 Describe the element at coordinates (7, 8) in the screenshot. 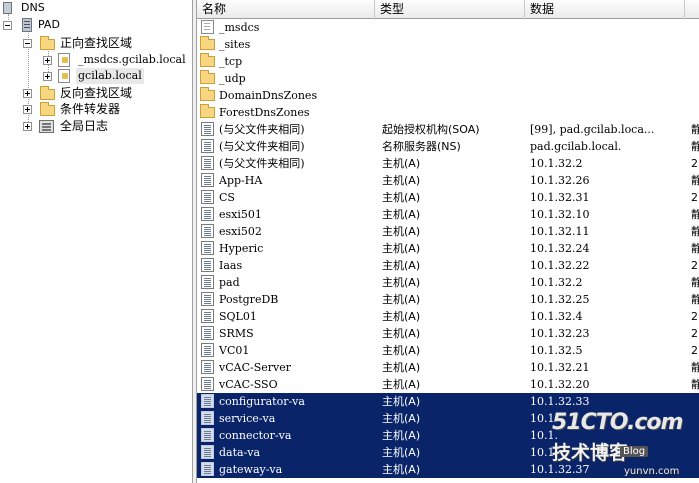

I see `dns-icon` at that location.